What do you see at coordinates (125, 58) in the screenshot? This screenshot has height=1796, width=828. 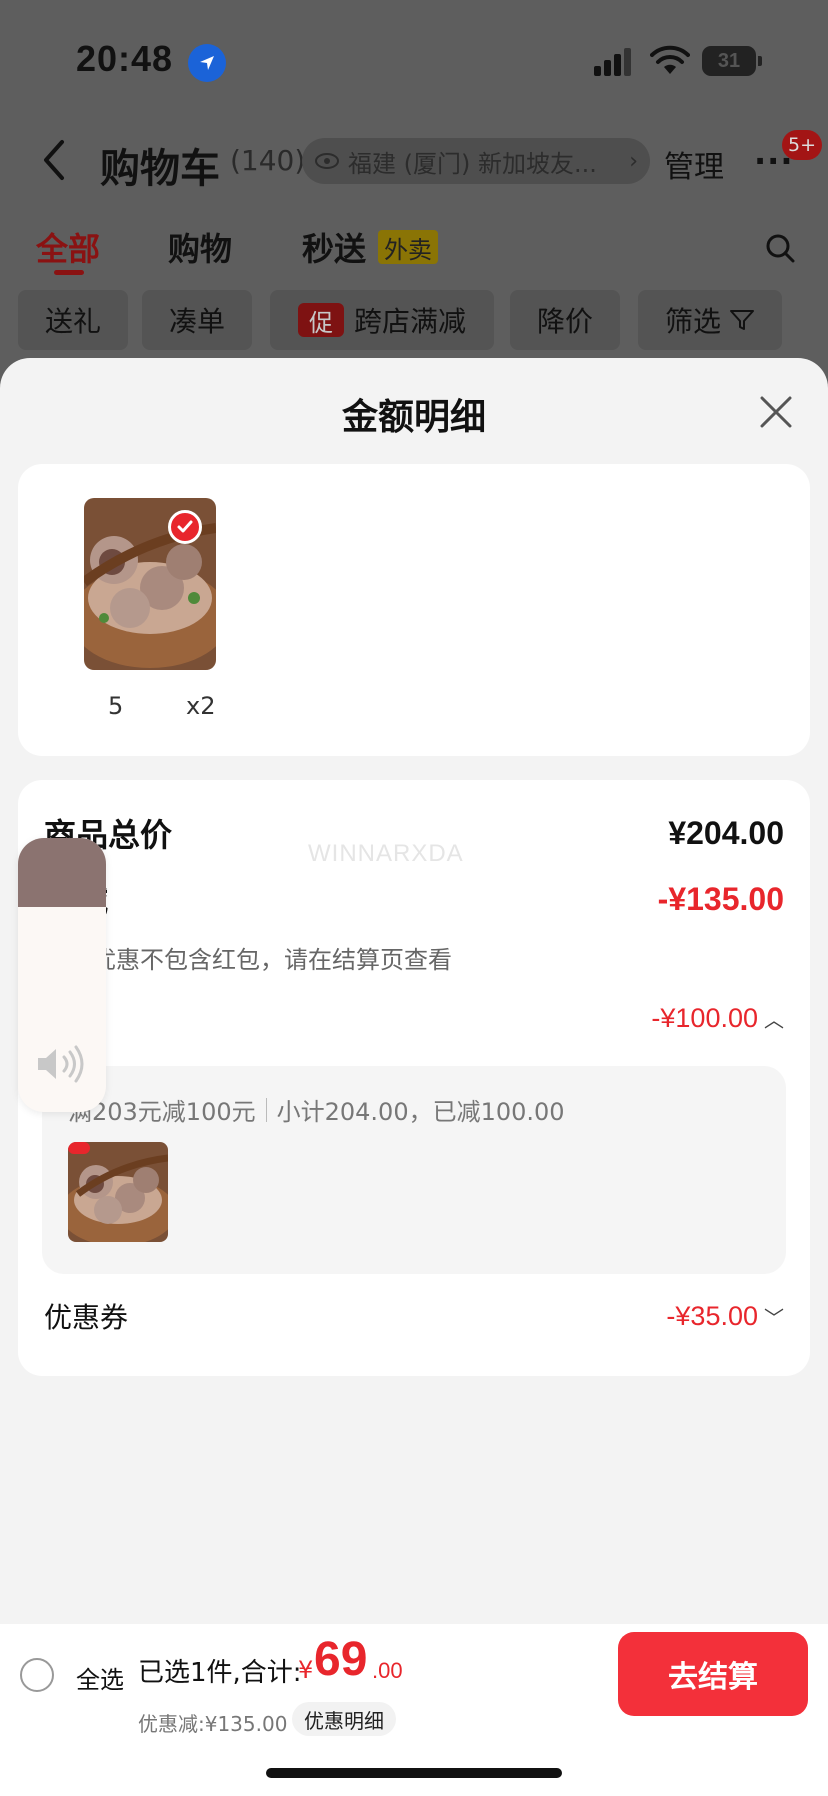 I see `status-time: 20:48` at bounding box center [125, 58].